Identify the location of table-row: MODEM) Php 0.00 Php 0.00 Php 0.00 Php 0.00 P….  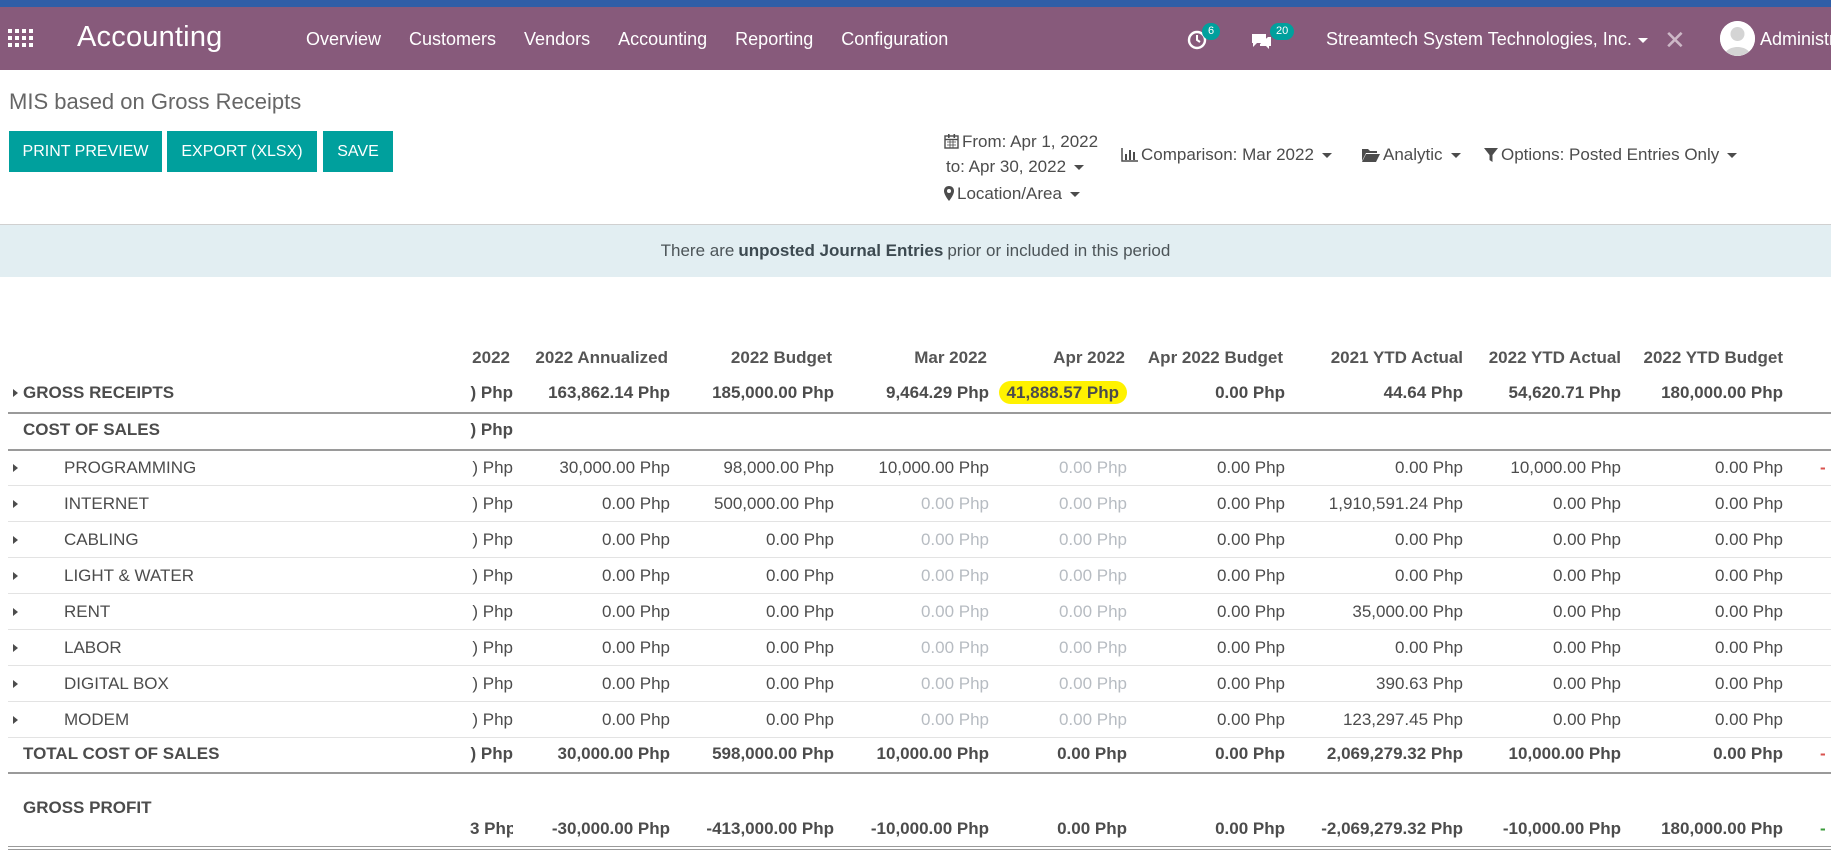
(915, 720).